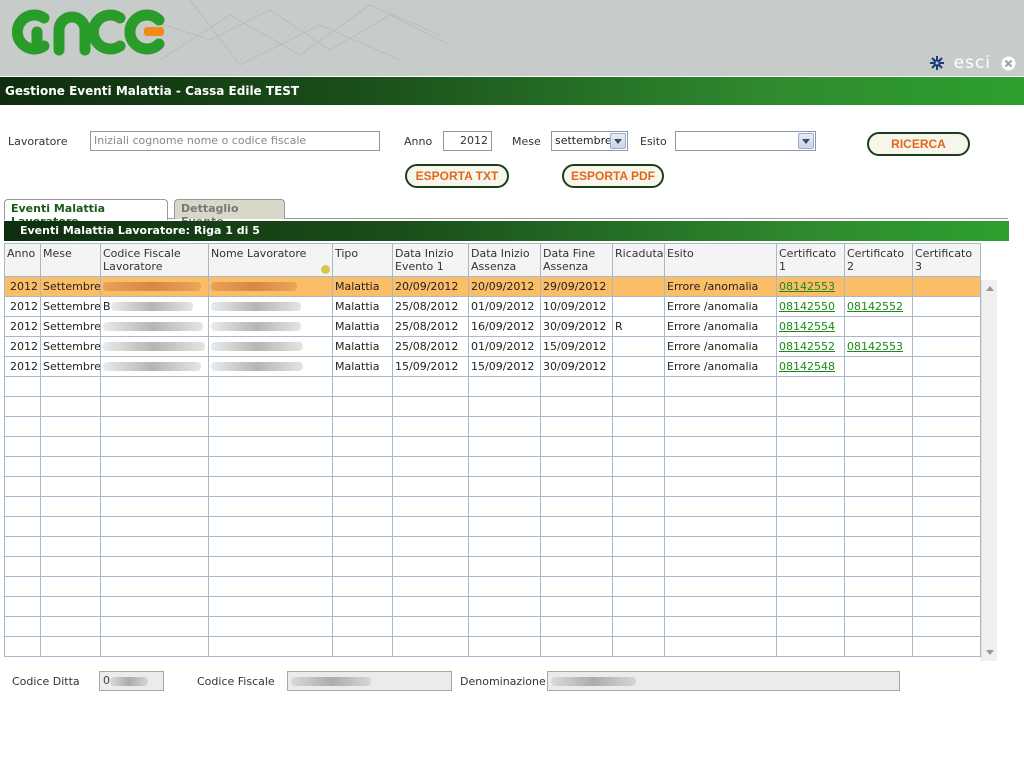 The width and height of the screenshot is (1024, 768). I want to click on ricerca-button: RICERCA, so click(918, 144).